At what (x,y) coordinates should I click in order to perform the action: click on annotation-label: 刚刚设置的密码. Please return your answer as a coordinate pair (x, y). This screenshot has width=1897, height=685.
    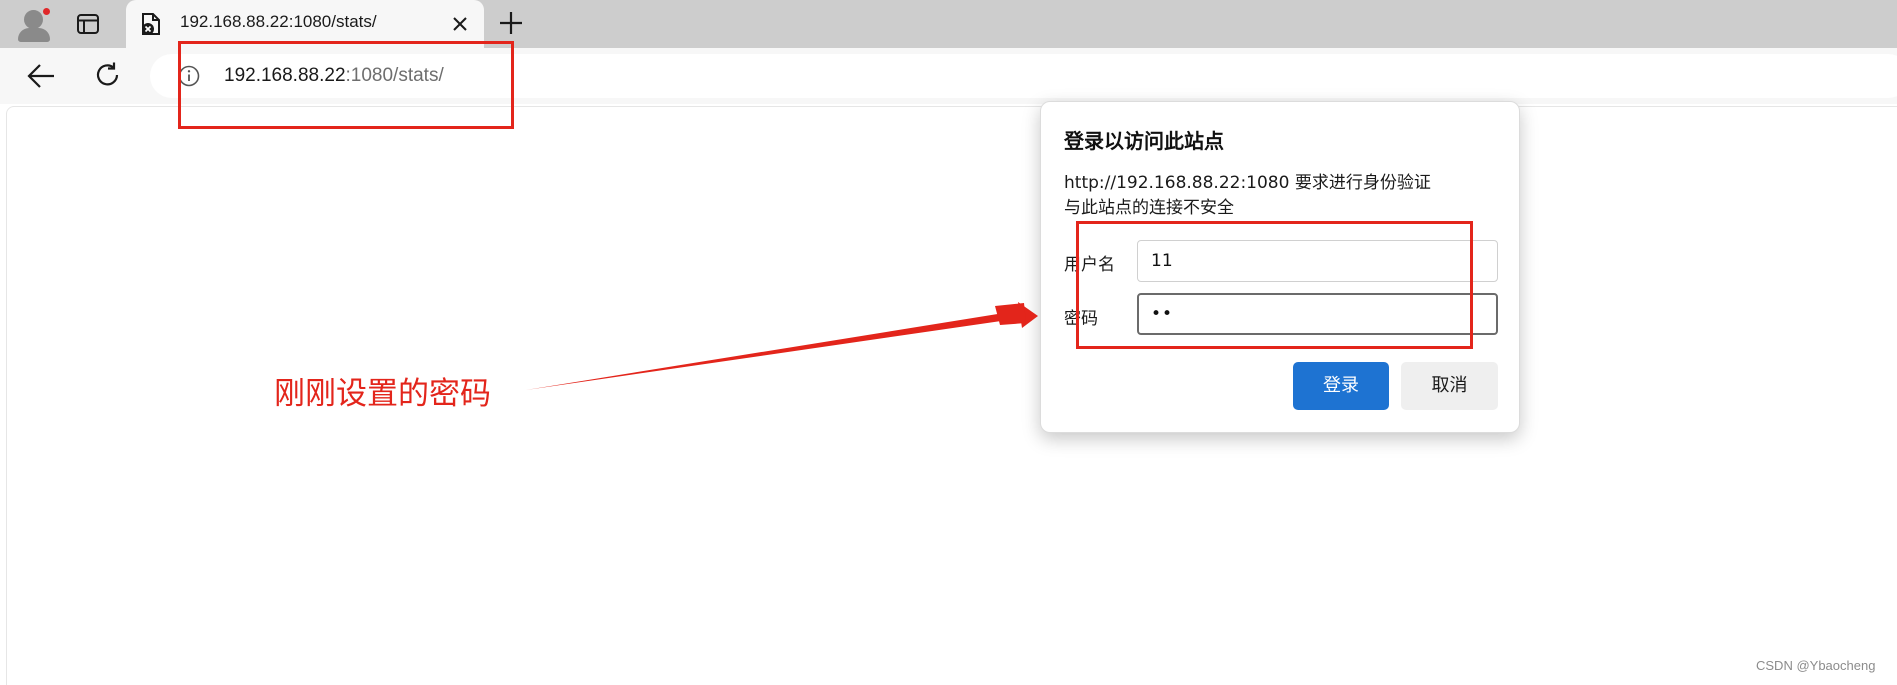
    Looking at the image, I should click on (382, 394).